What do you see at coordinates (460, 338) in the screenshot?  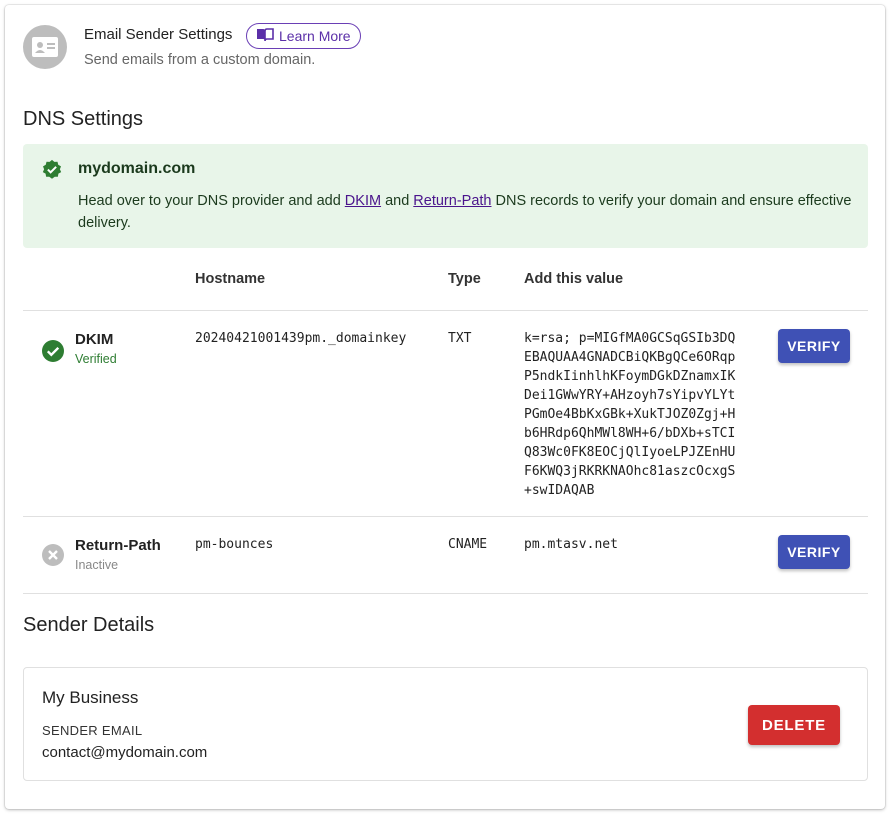 I see `dkim-type: TXT` at bounding box center [460, 338].